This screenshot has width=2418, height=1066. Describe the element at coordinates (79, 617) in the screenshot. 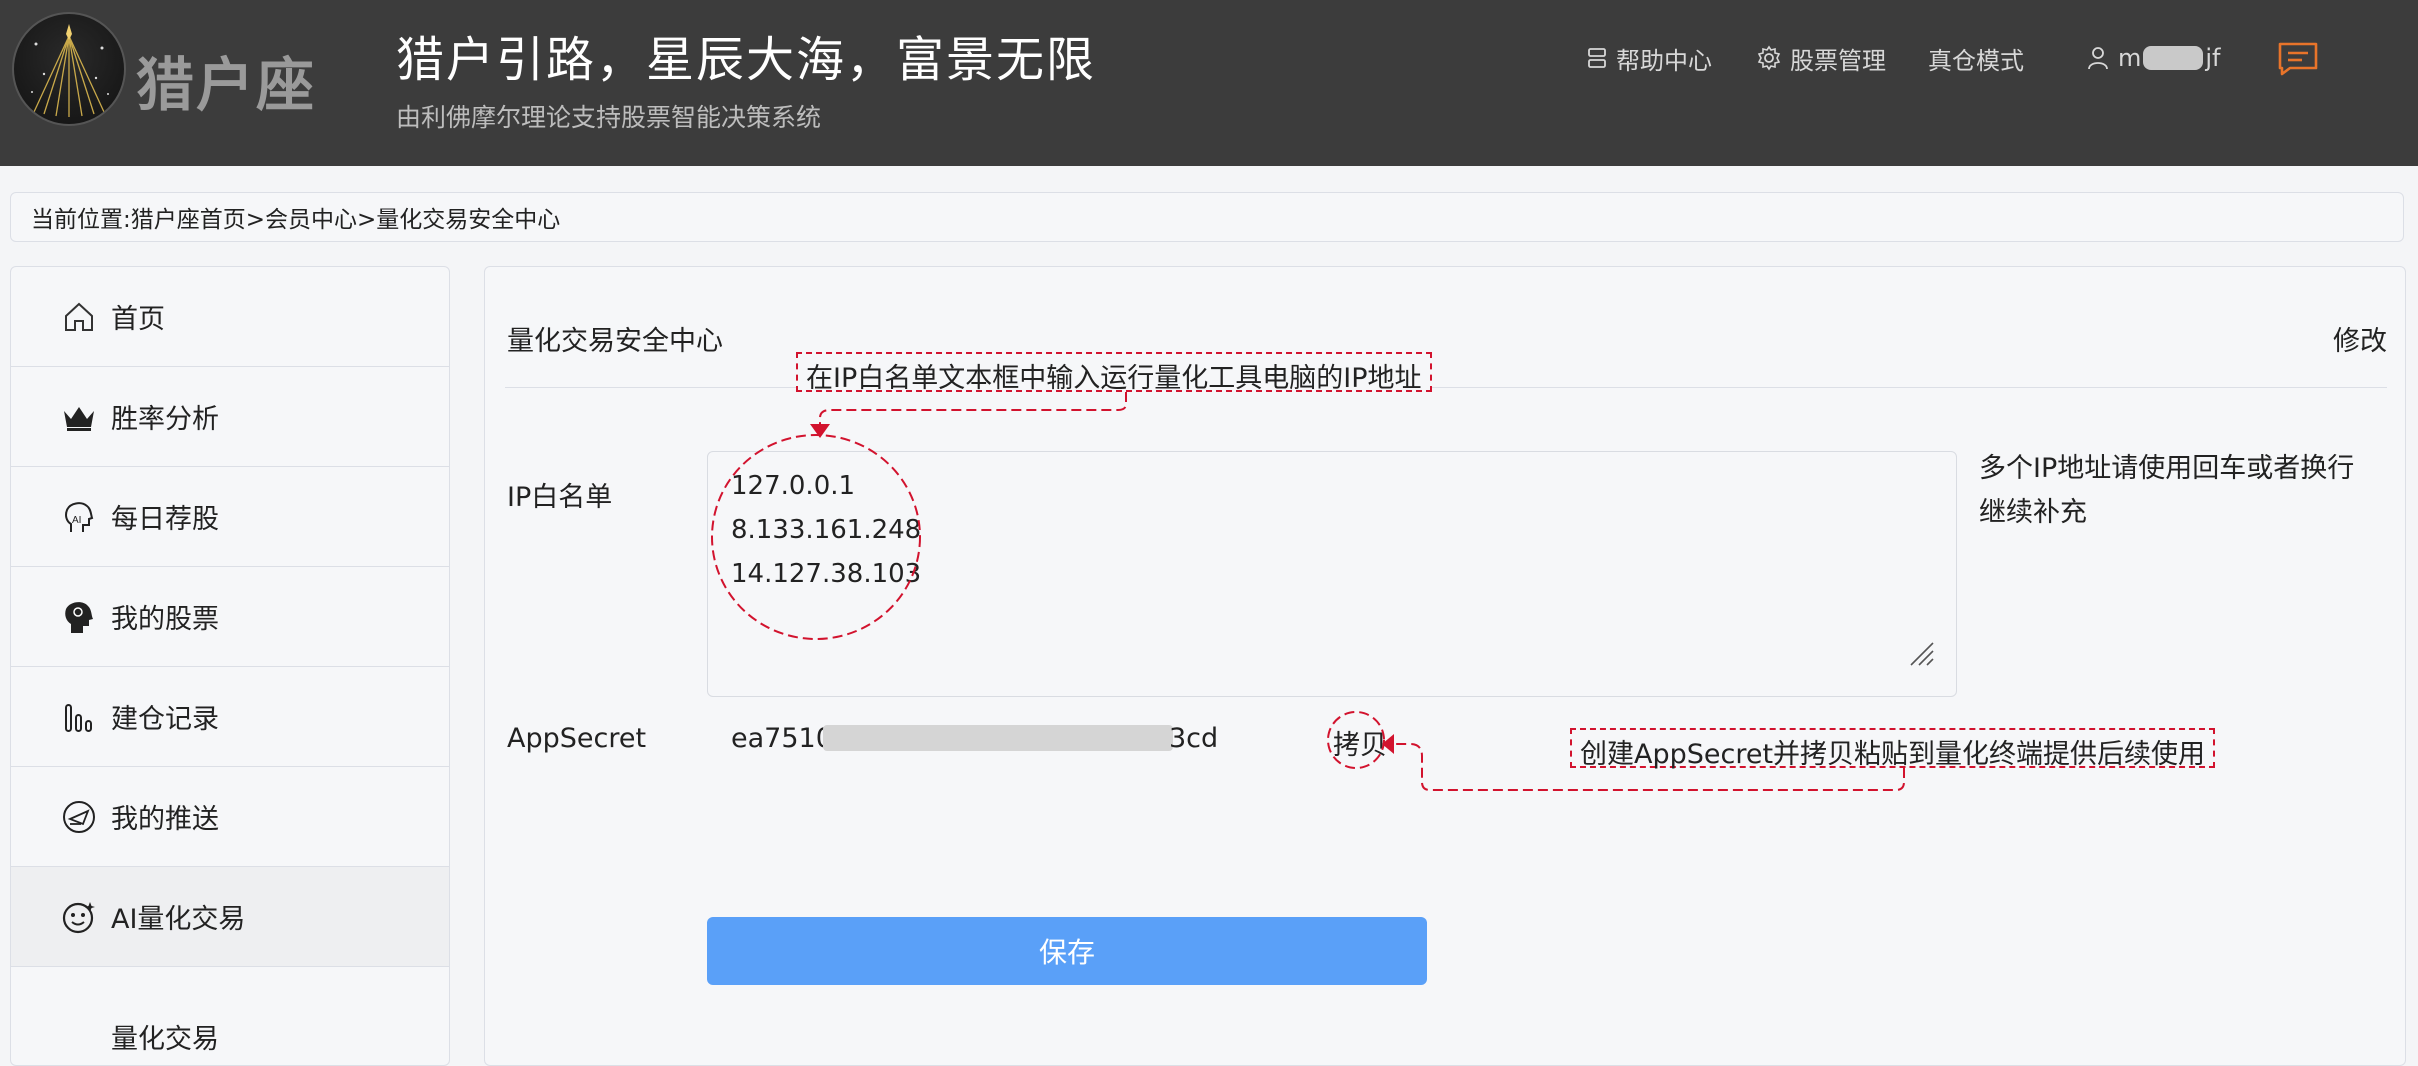

I see `brain-head-icon` at that location.